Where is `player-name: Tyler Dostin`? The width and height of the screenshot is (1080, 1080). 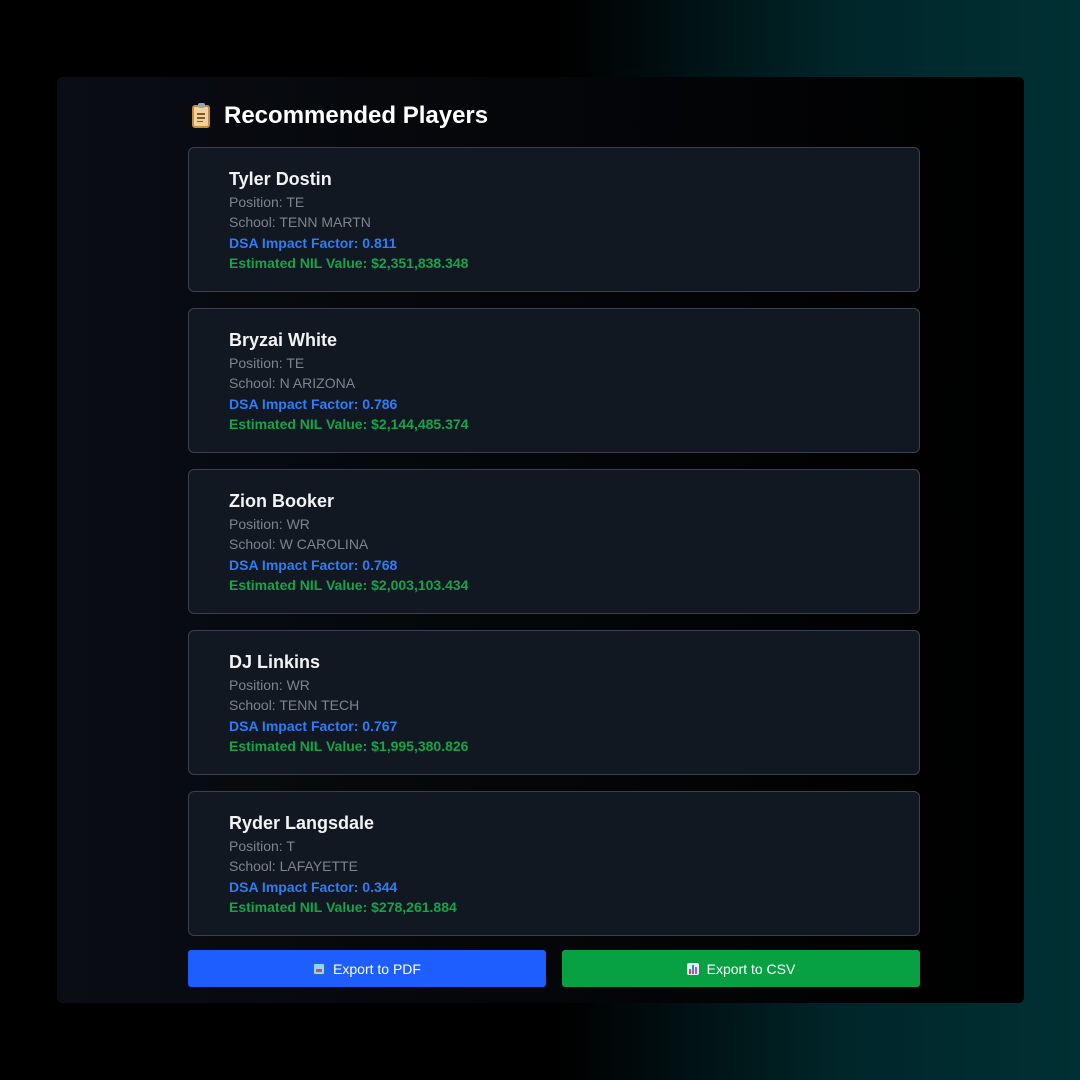
player-name: Tyler Dostin is located at coordinates (280, 179).